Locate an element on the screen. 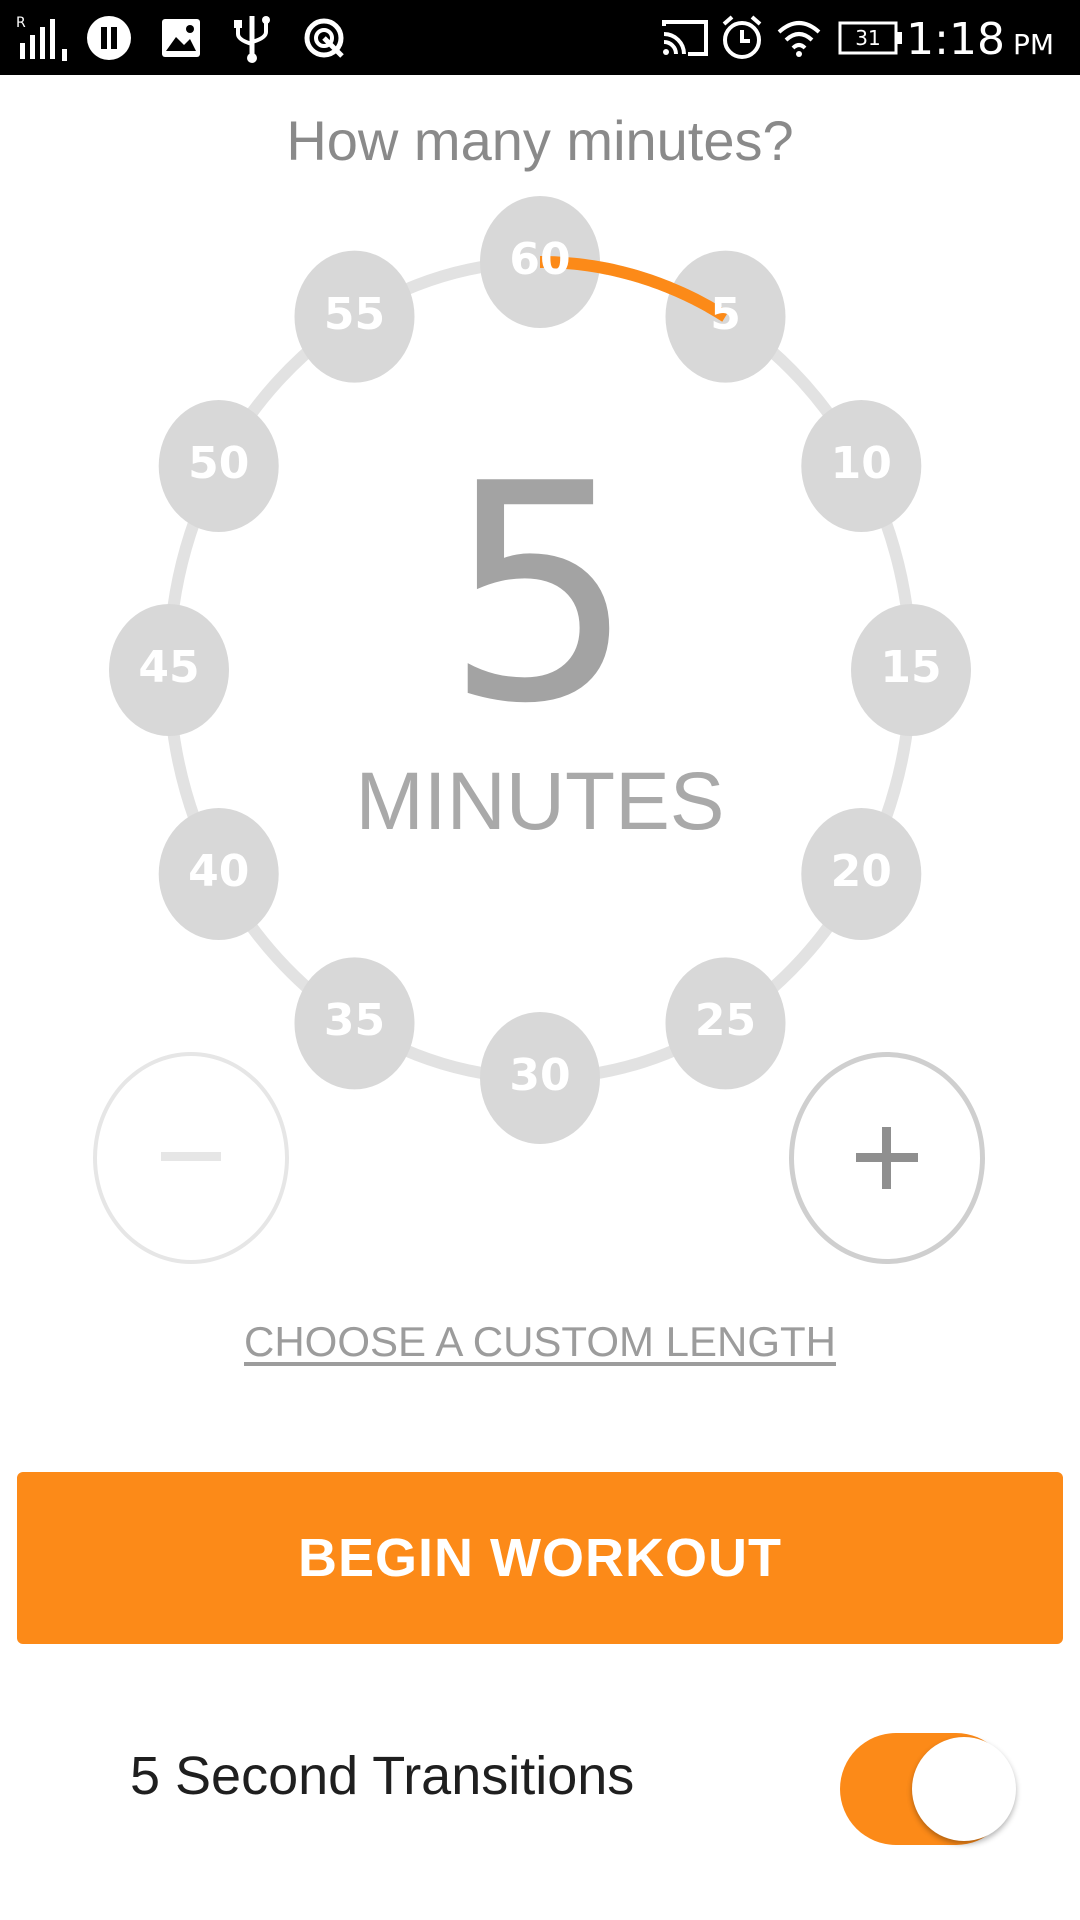  svg-text: R is located at coordinates (21, 23).